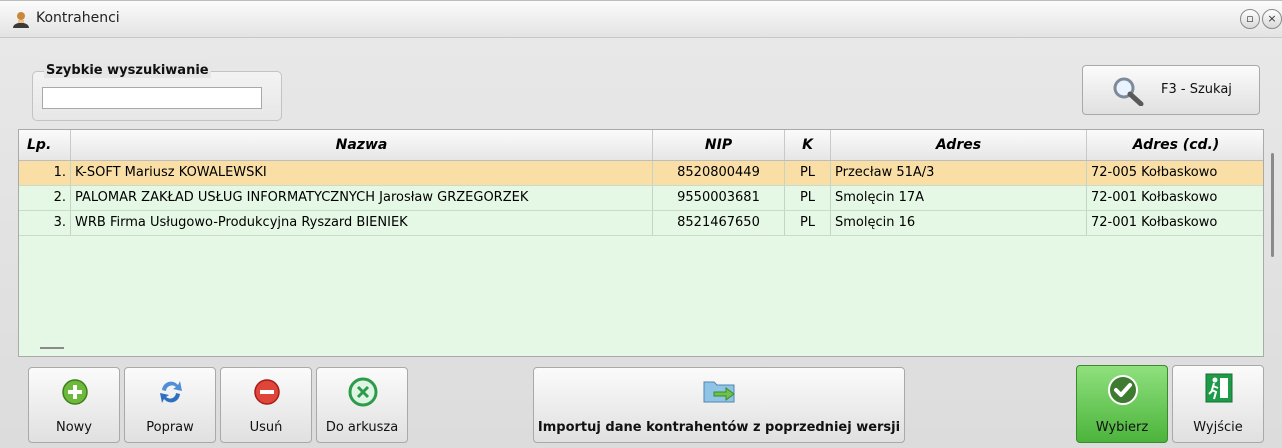  I want to click on magnifier-icon, so click(1128, 93).